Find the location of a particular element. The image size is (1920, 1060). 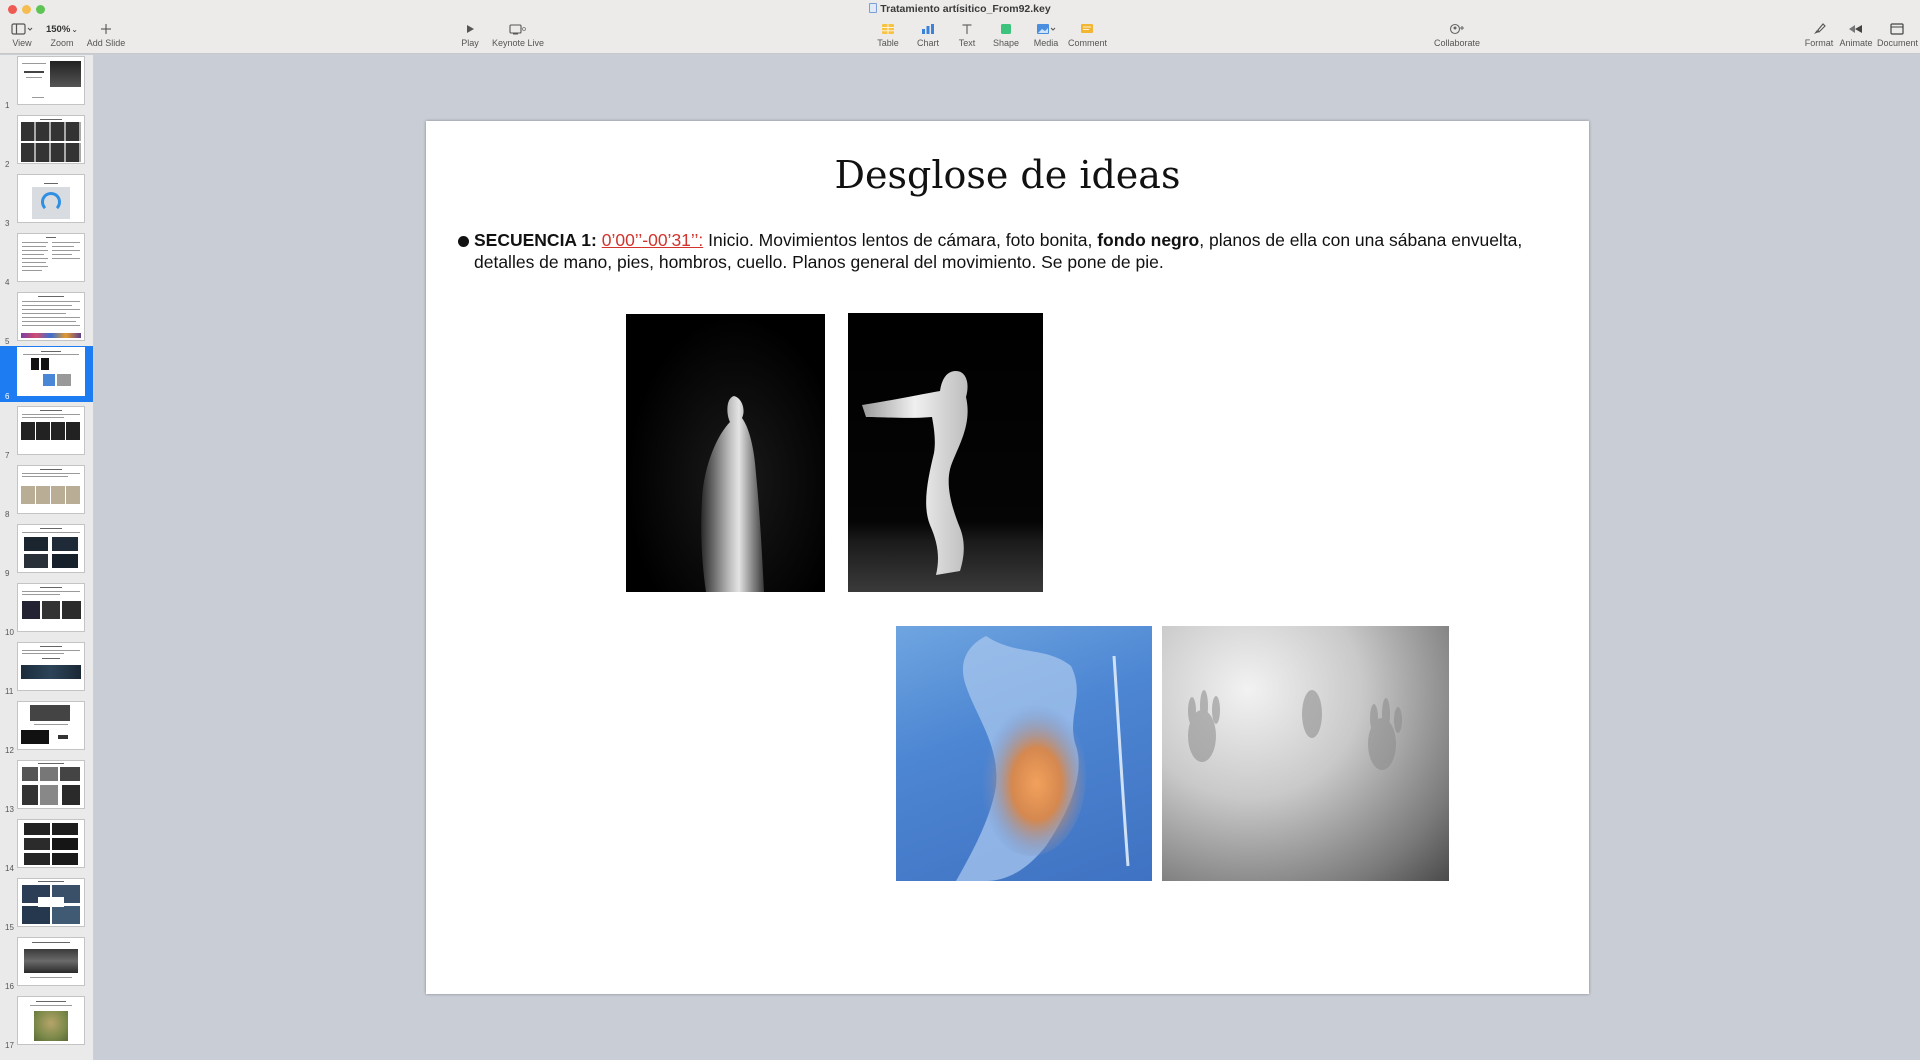

keynote-live-label: Keynote Live is located at coordinates (518, 43).